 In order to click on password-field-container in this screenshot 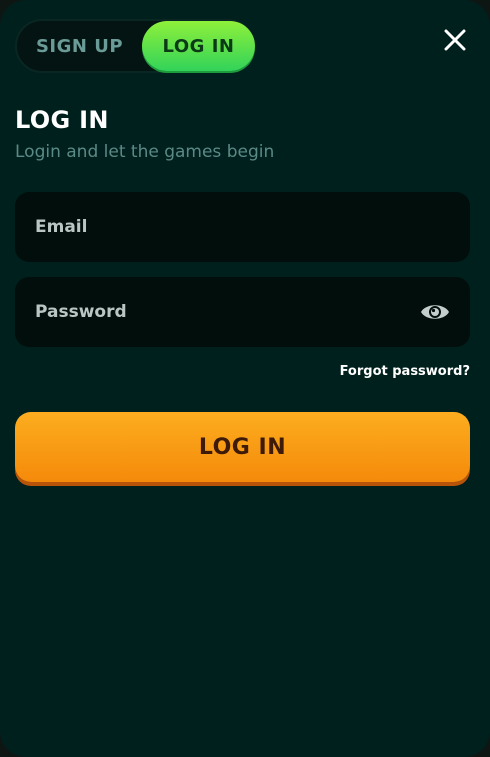, I will do `click(242, 312)`.